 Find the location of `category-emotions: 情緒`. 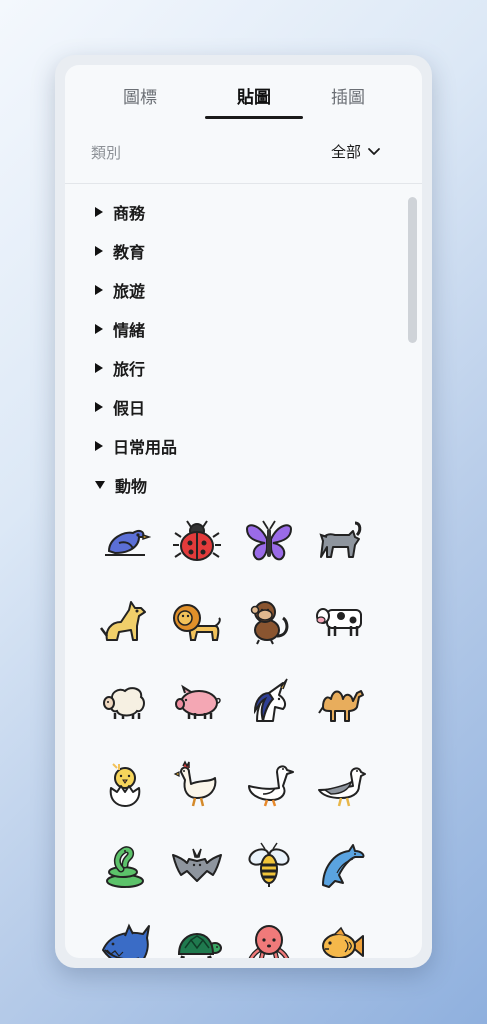

category-emotions: 情緒 is located at coordinates (120, 329).